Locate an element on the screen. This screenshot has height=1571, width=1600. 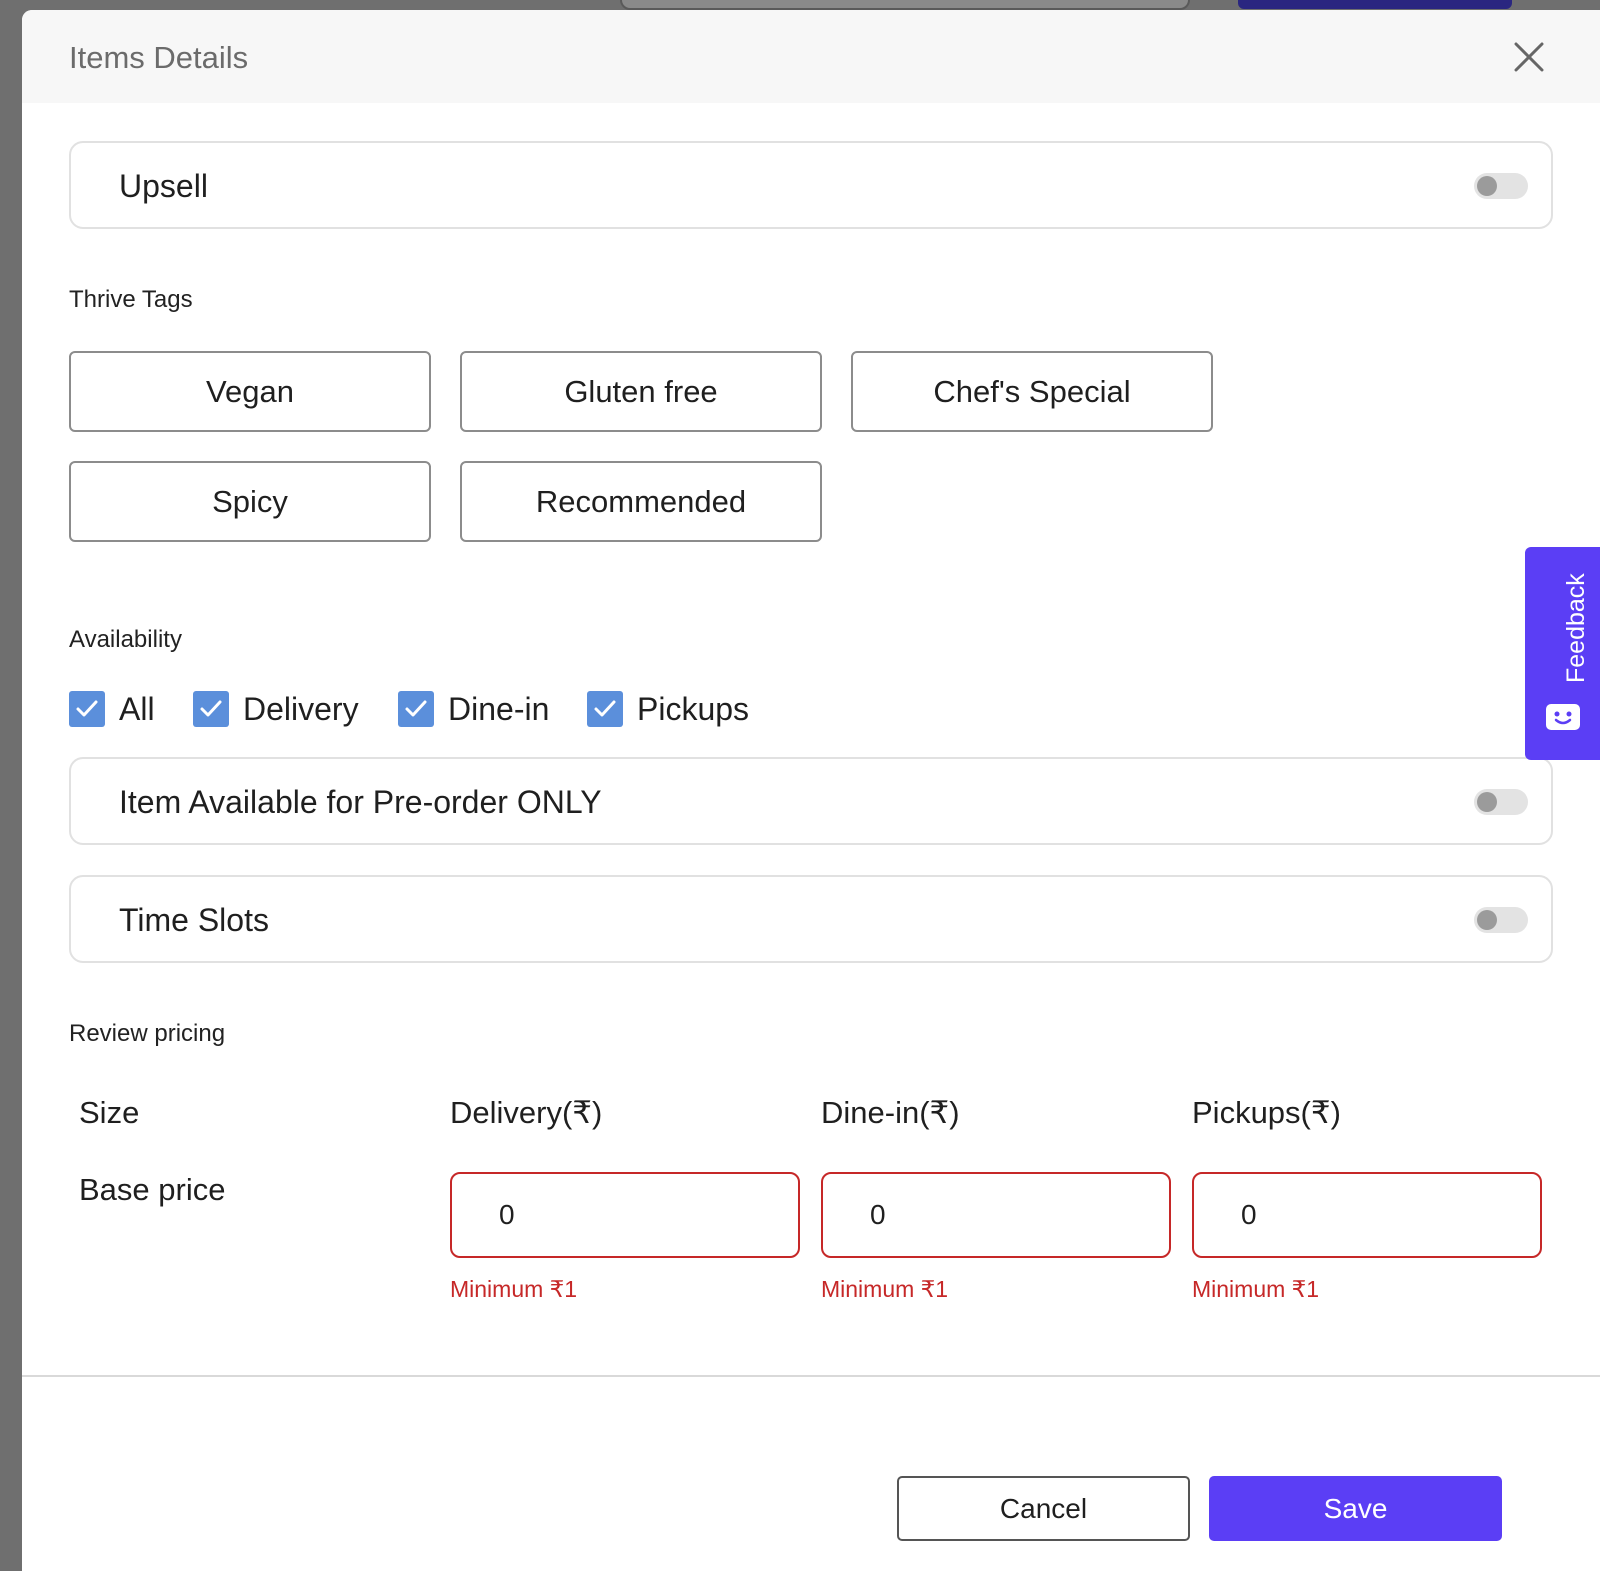
thrive-tags-heading: Thrive Tags is located at coordinates (131, 299).